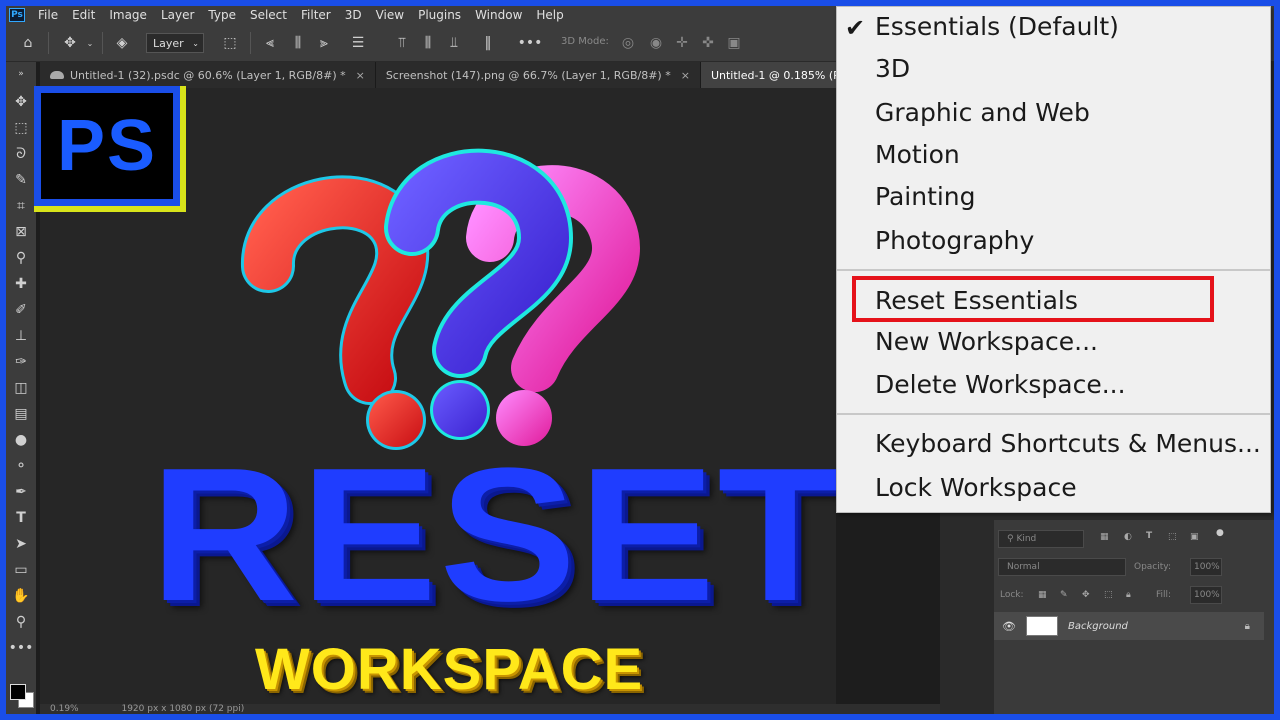 The image size is (1280, 720). Describe the element at coordinates (530, 43) in the screenshot. I see `more-options-icon: •••` at that location.